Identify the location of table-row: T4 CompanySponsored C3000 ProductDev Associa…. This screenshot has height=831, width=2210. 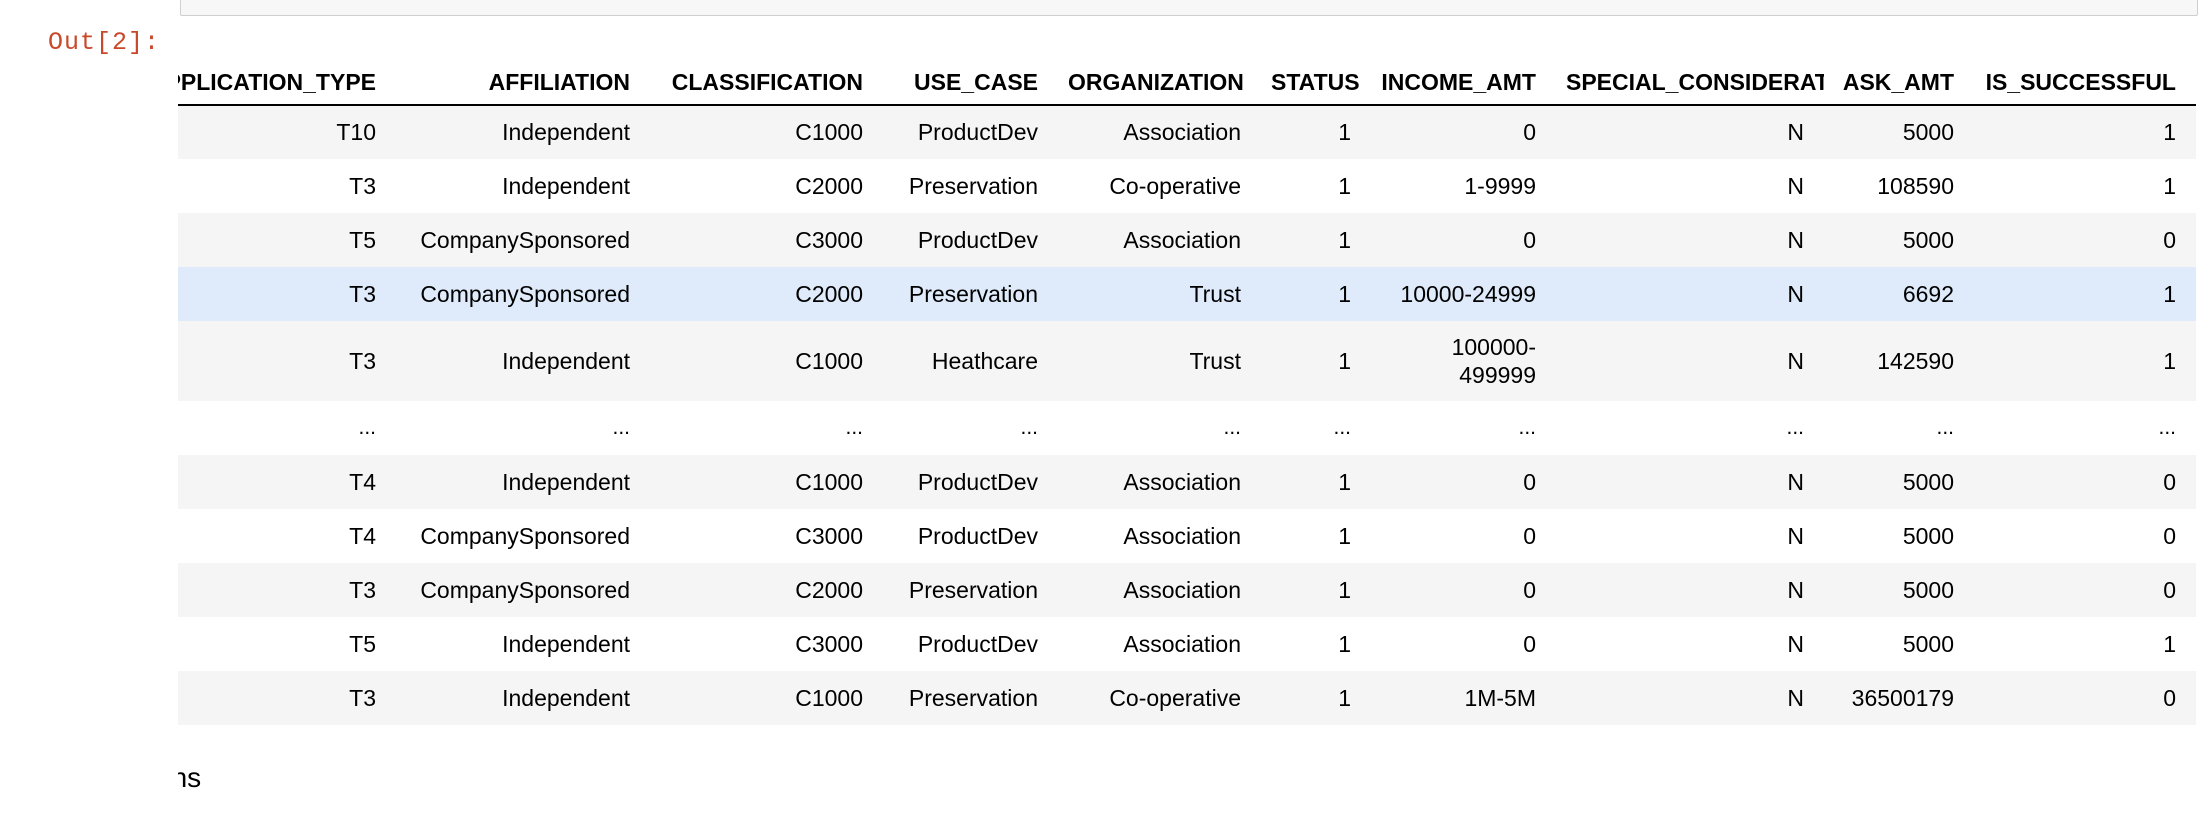
(1187, 536).